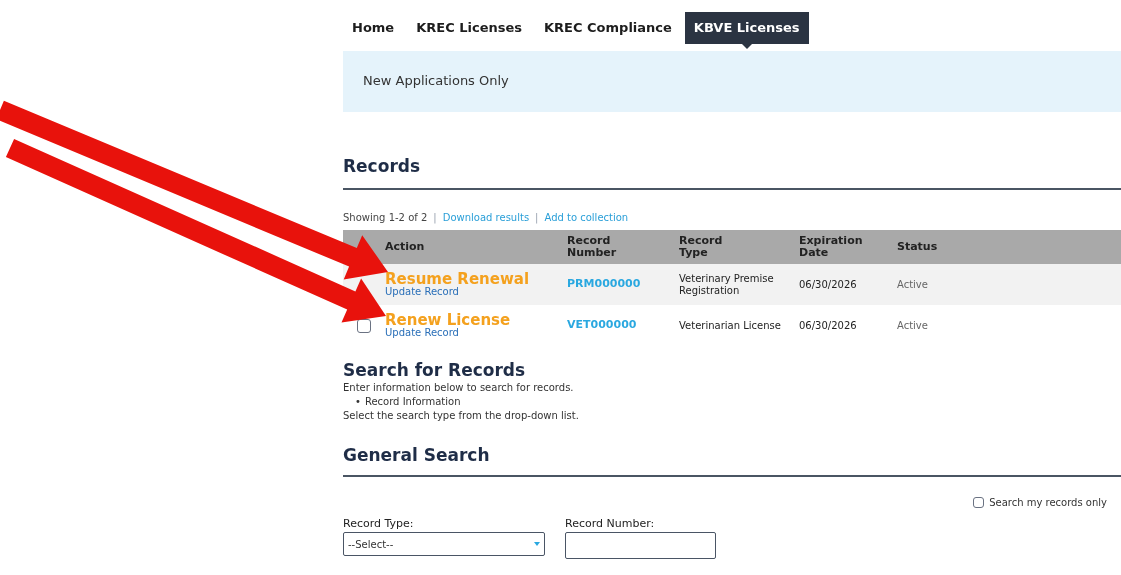  Describe the element at coordinates (831, 247) in the screenshot. I see `column-header: Expiration Date` at that location.